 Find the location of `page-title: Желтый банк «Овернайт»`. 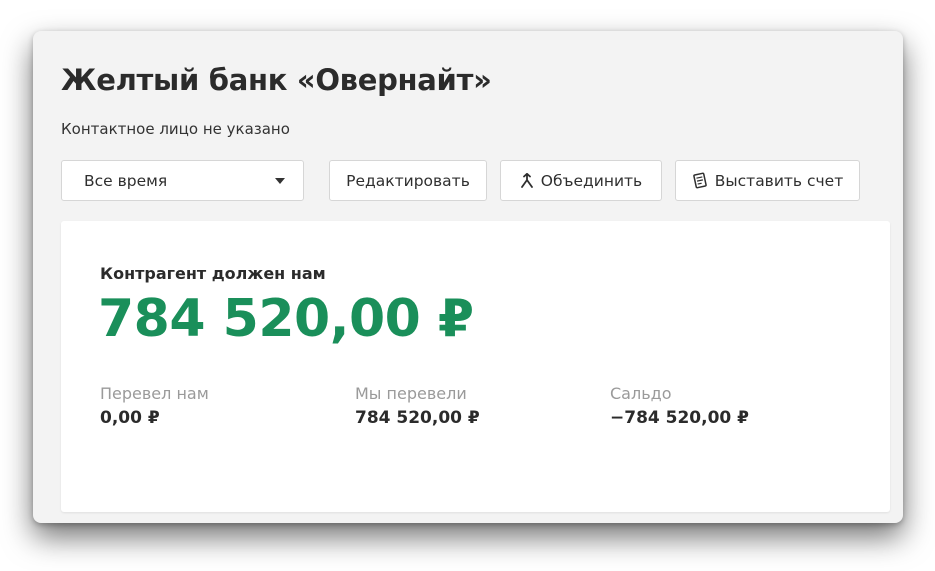

page-title: Желтый банк «Овернайт» is located at coordinates (276, 80).